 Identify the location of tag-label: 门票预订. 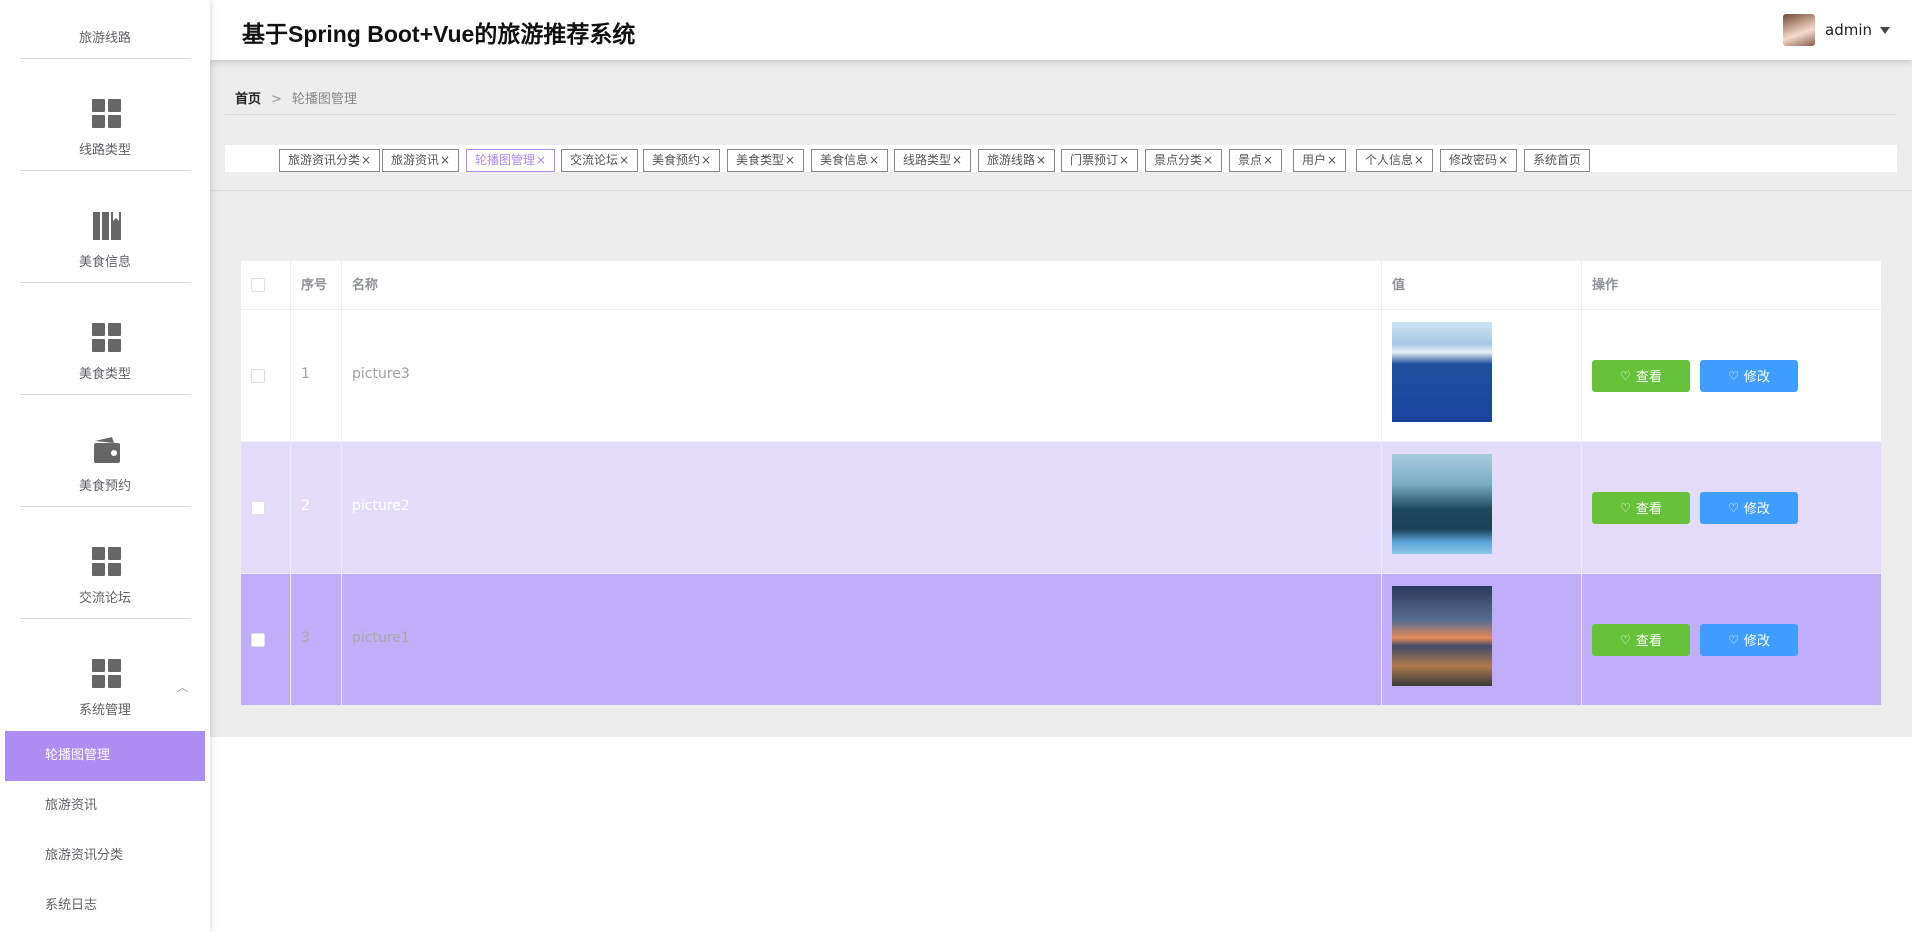
(1094, 160).